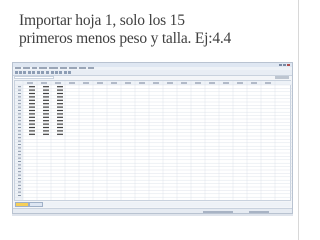  What do you see at coordinates (52, 72) in the screenshot?
I see `split-file-icon` at bounding box center [52, 72].